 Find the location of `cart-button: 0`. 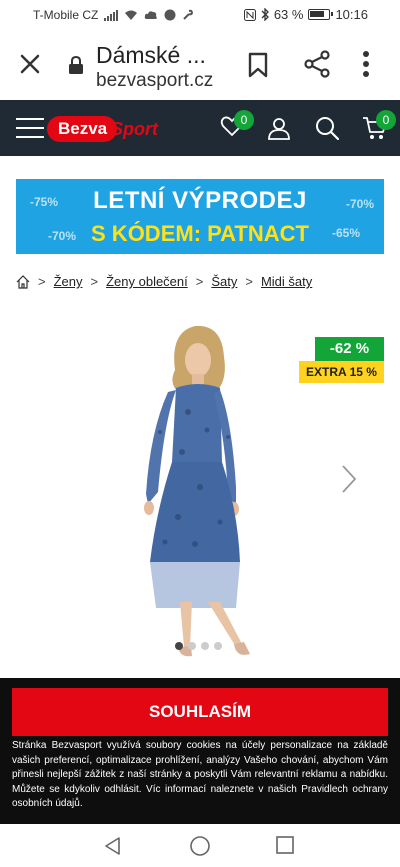

cart-button: 0 is located at coordinates (379, 127).